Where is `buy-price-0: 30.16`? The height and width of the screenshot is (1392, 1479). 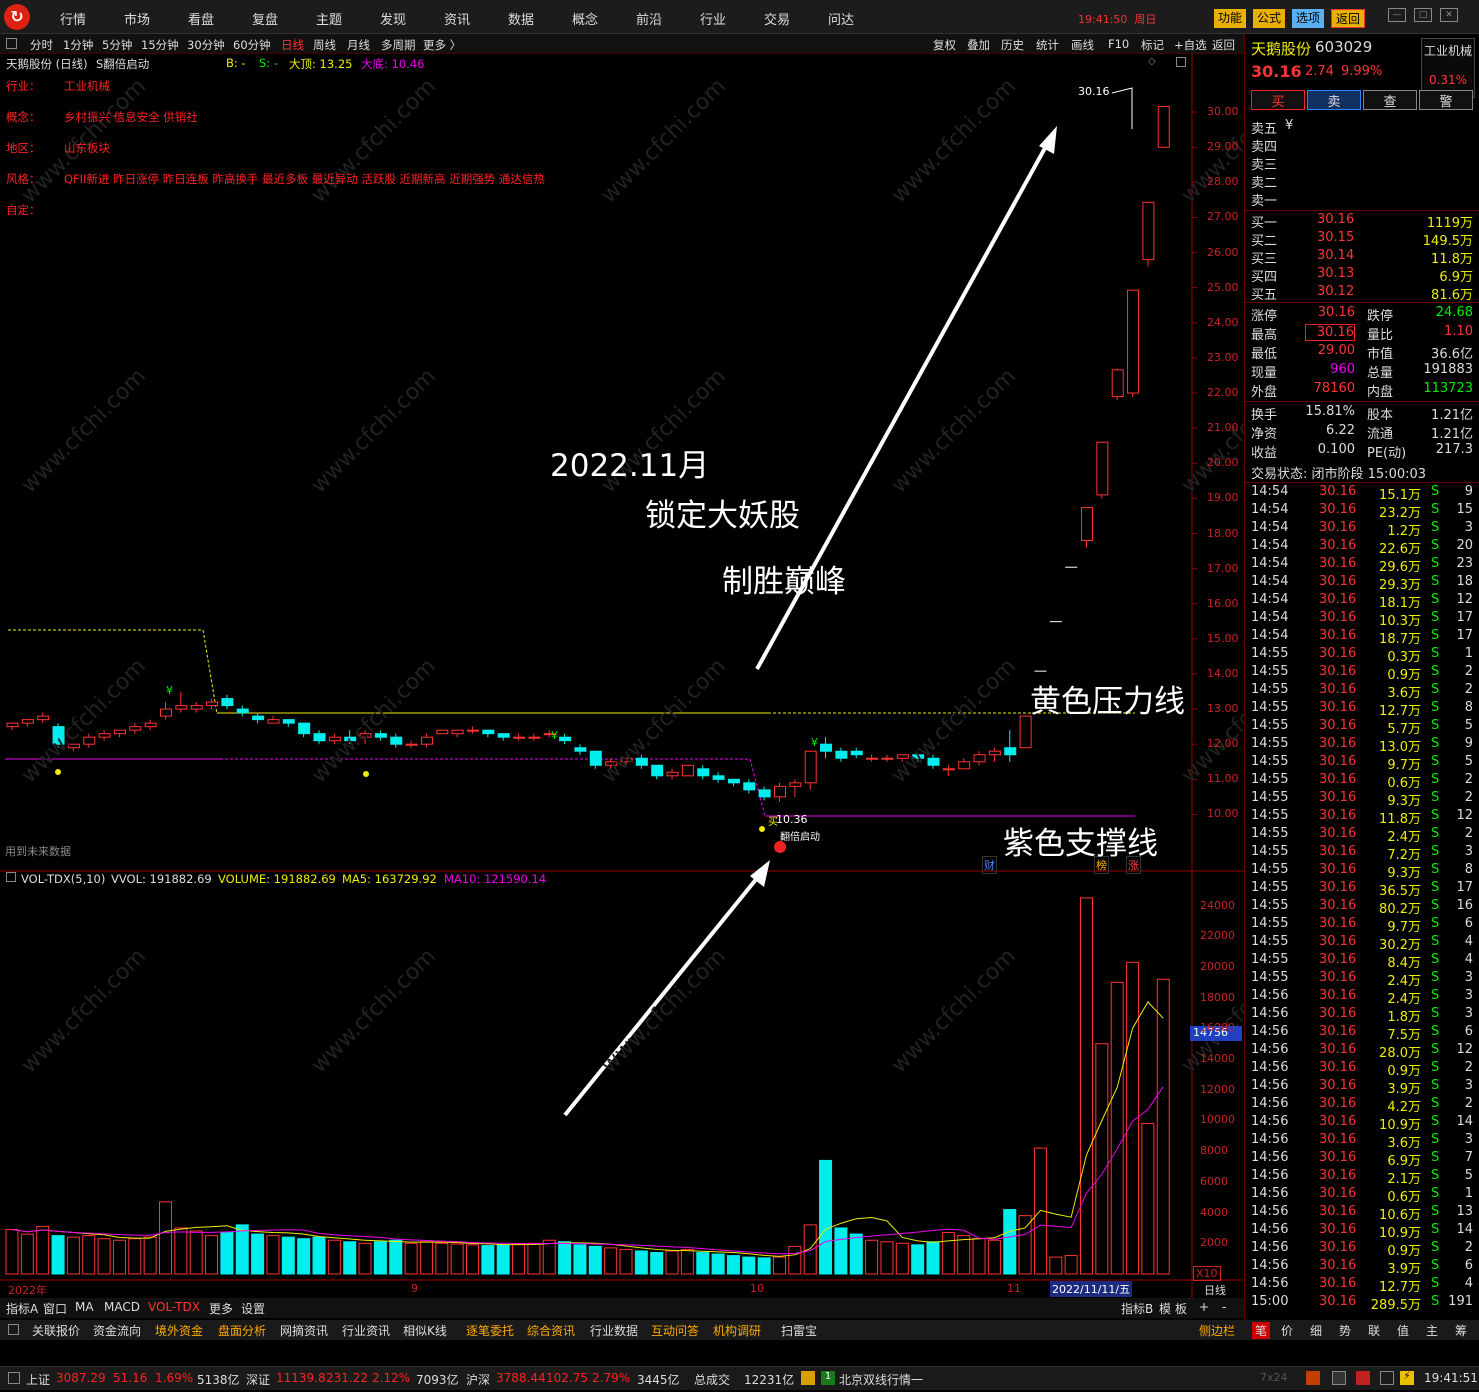 buy-price-0: 30.16 is located at coordinates (1335, 219).